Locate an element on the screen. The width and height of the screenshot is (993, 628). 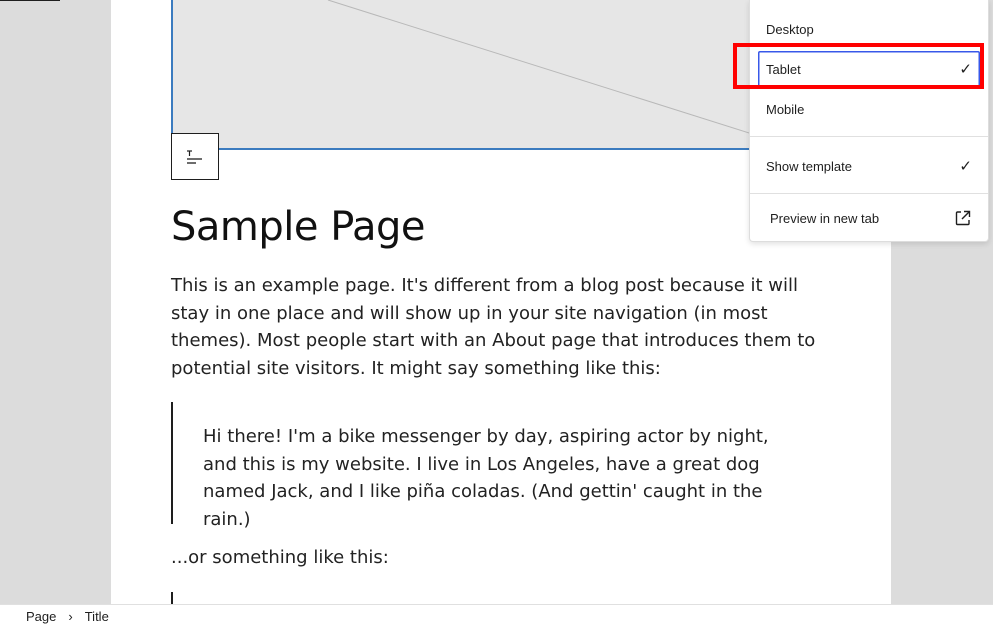
menu-item-label: Desktop is located at coordinates (790, 29).